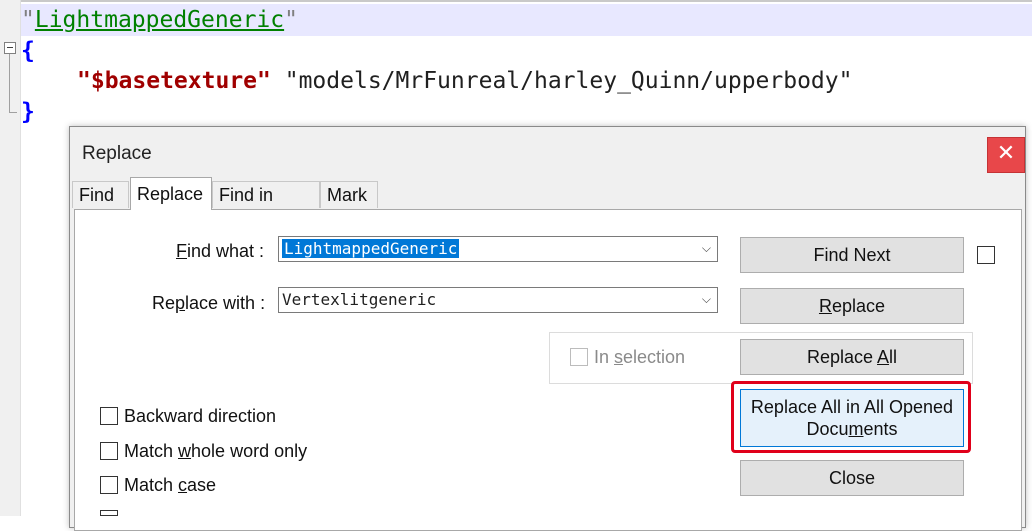  What do you see at coordinates (226, 251) in the screenshot?
I see `find-what-label-post: ind what :` at bounding box center [226, 251].